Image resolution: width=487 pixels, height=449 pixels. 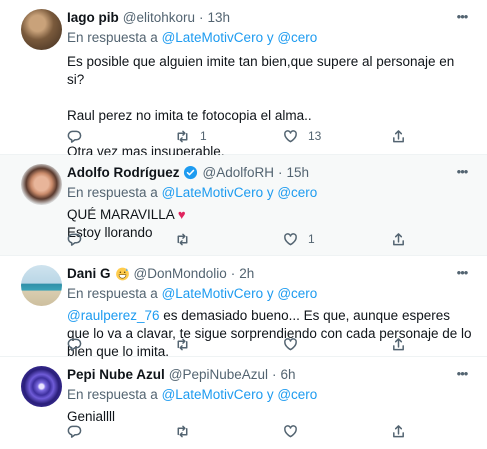 I want to click on tweet-time: 2h, so click(x=246, y=273).